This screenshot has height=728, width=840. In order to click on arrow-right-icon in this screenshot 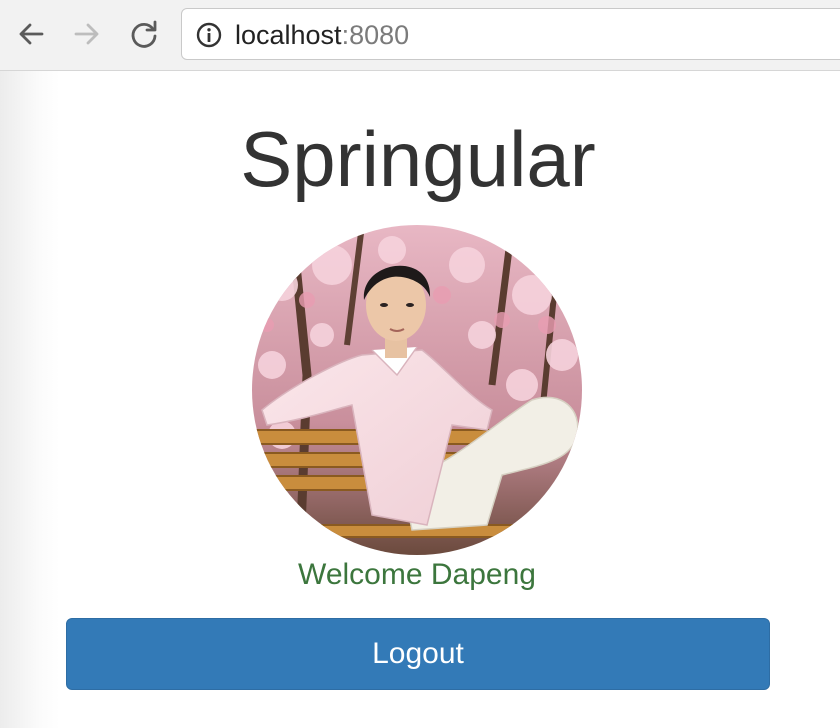, I will do `click(86, 34)`.